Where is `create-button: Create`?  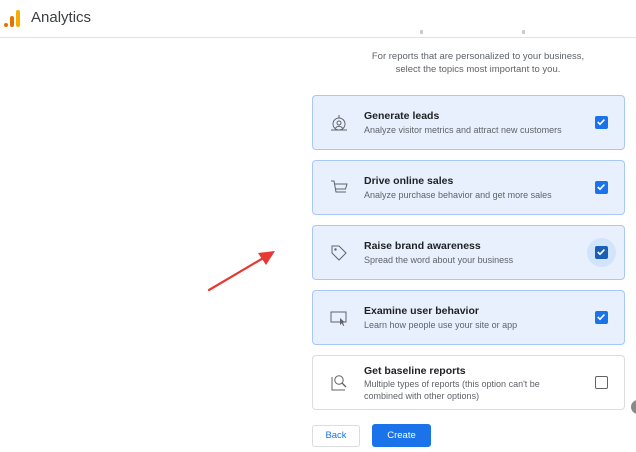
create-button: Create is located at coordinates (401, 435).